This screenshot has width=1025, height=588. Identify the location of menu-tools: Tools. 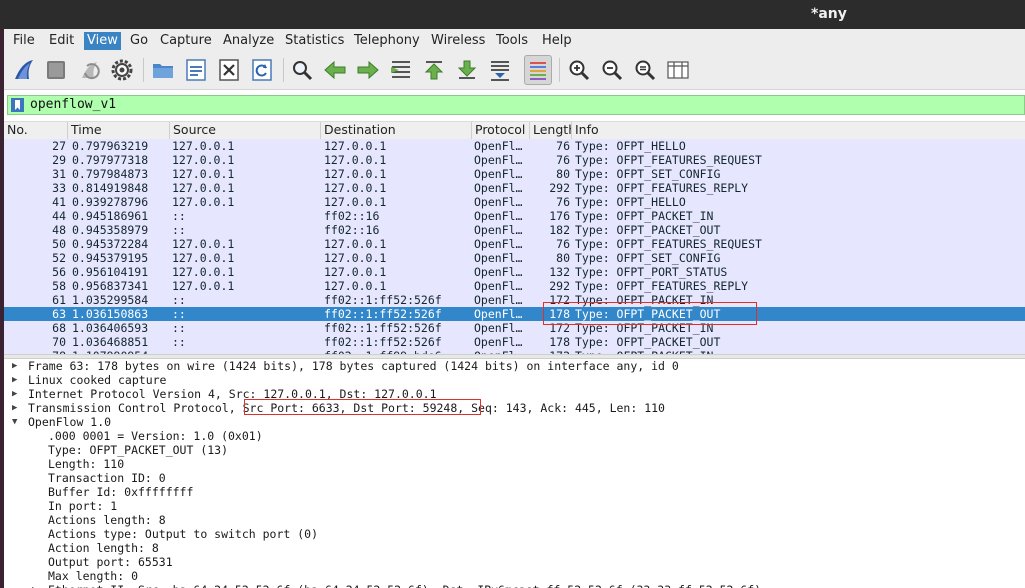
(512, 41).